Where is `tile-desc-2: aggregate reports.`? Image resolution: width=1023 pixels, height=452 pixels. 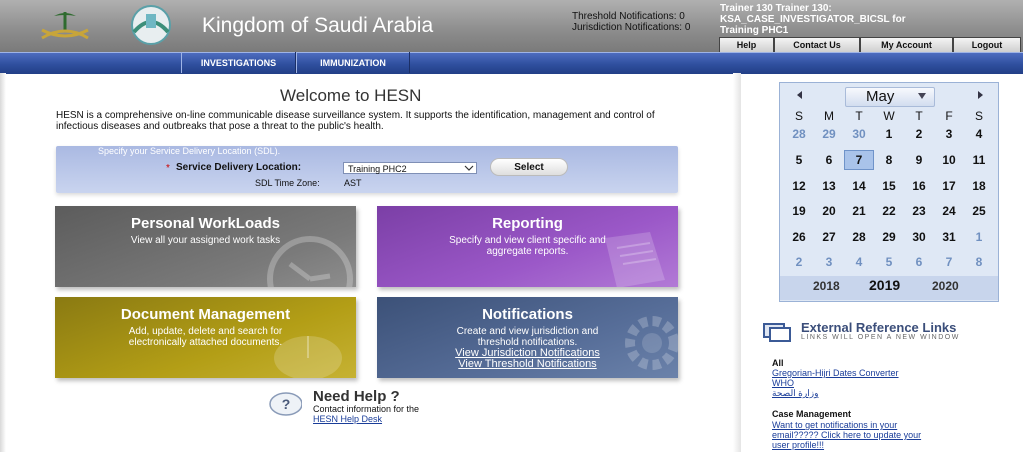 tile-desc-2: aggregate reports. is located at coordinates (527, 251).